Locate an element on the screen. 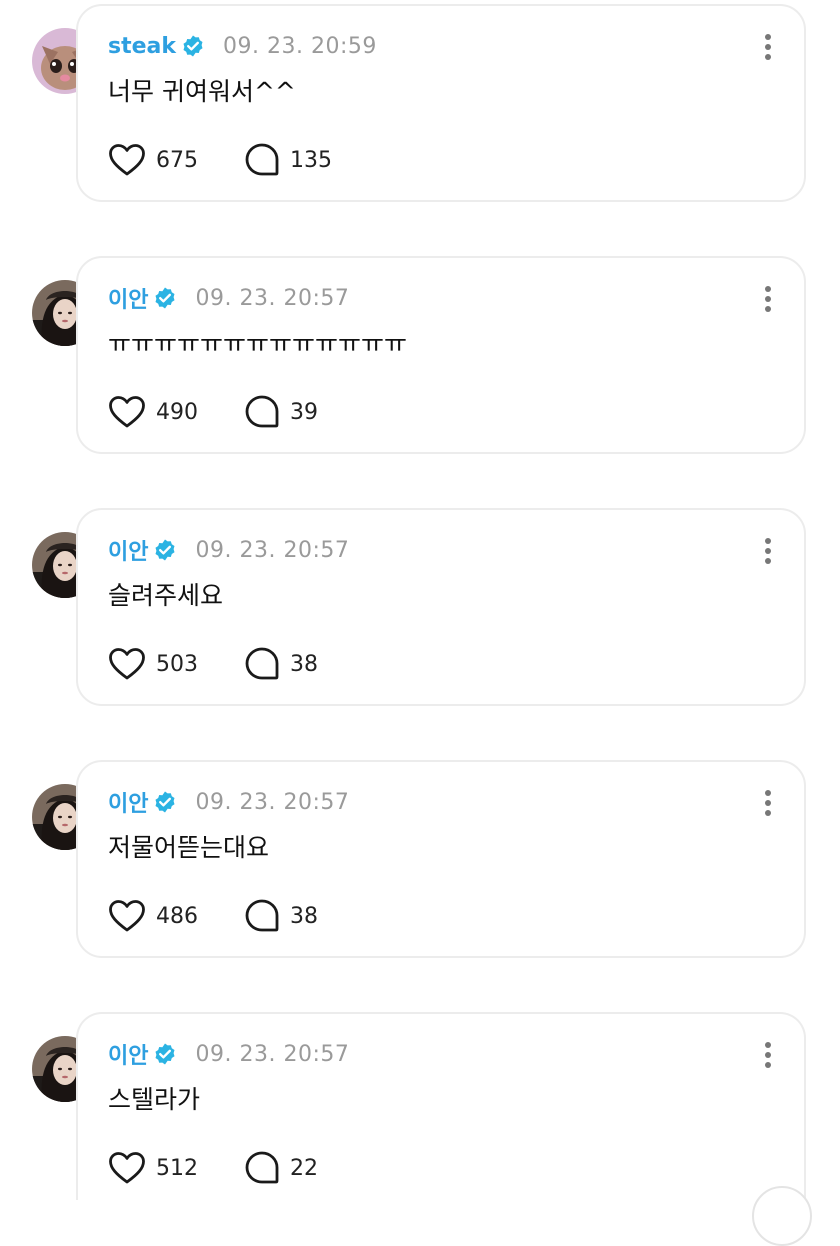  comment-header: steak 09. 23. 20:59 is located at coordinates (242, 46).